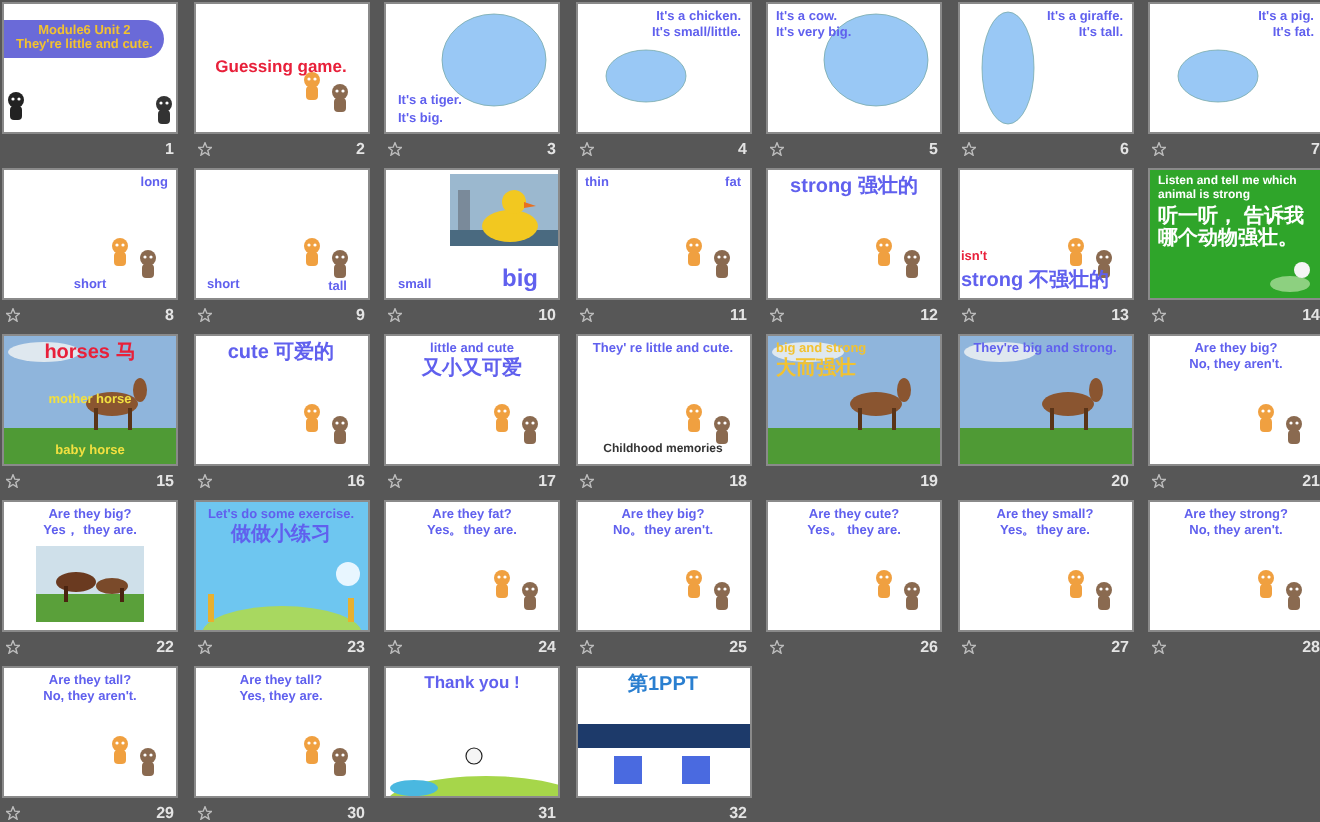 The height and width of the screenshot is (822, 1320). I want to click on slide-number: 14, so click(1311, 315).